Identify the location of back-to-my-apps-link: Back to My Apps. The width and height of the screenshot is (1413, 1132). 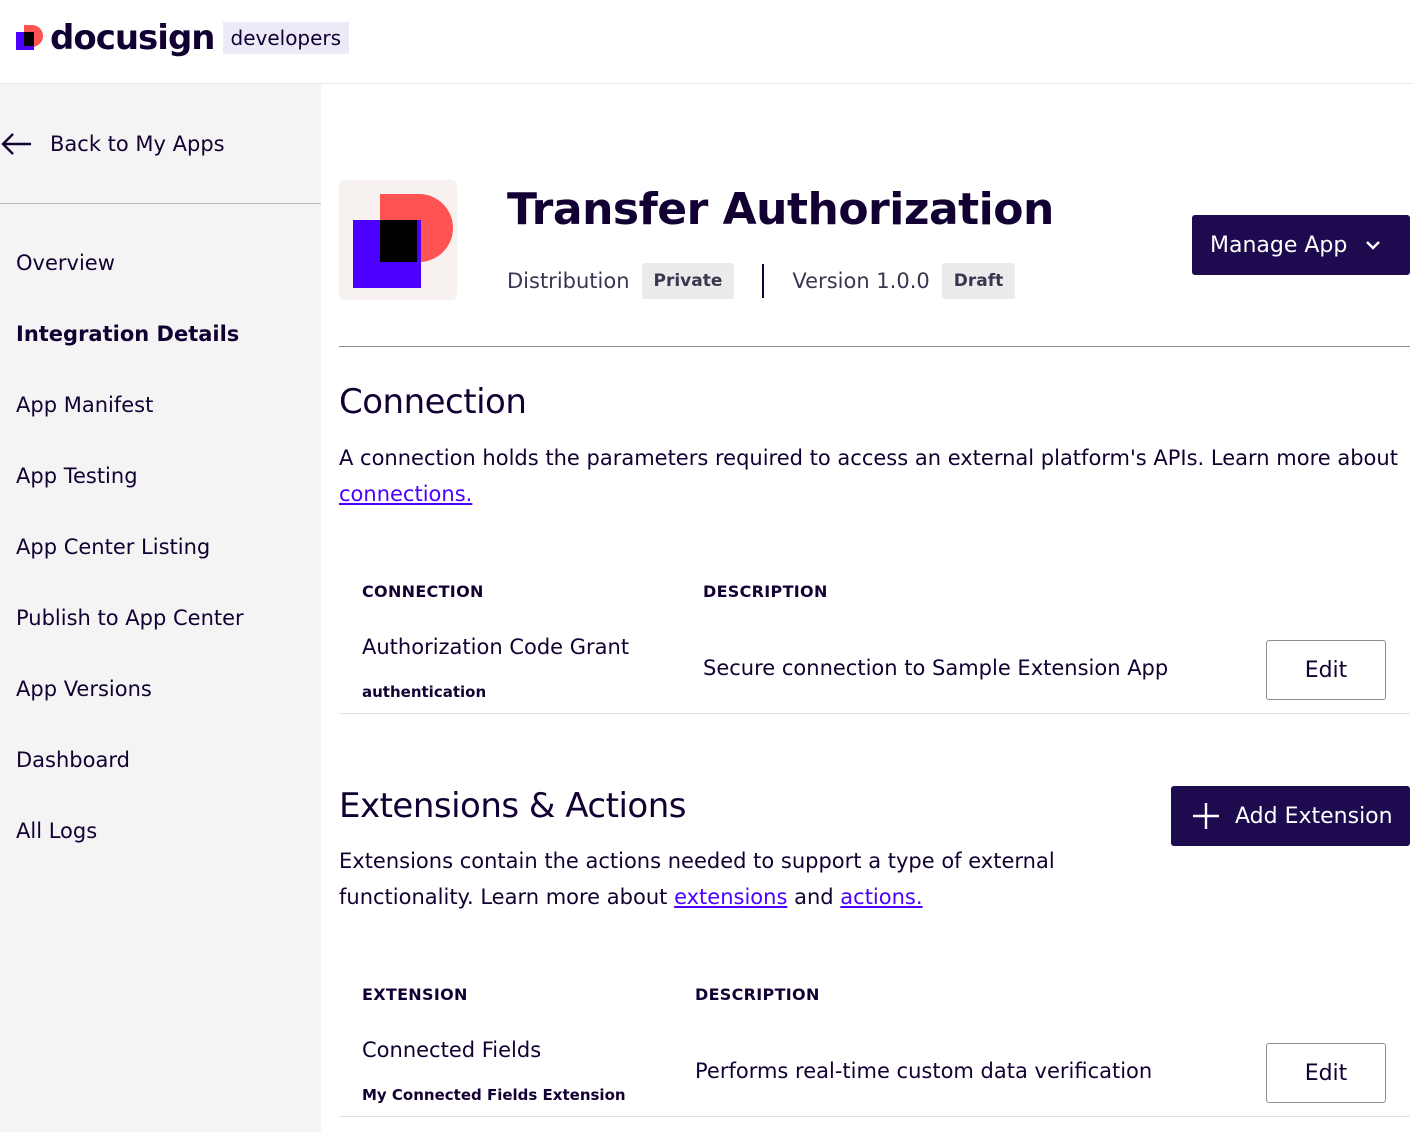
(160, 144).